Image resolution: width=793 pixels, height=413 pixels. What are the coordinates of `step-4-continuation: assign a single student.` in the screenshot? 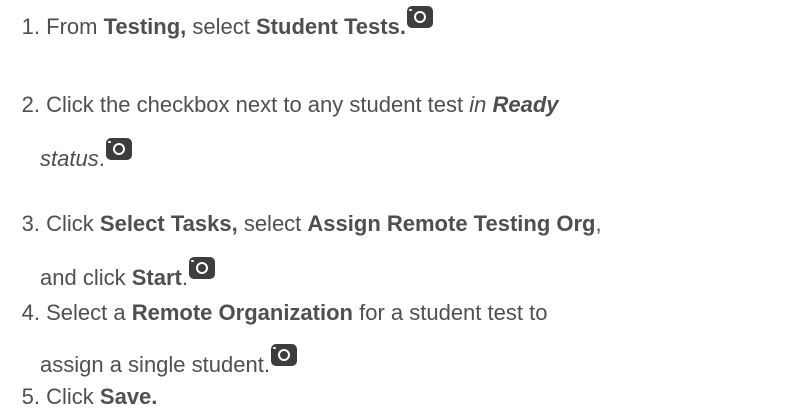 It's located at (168, 361).